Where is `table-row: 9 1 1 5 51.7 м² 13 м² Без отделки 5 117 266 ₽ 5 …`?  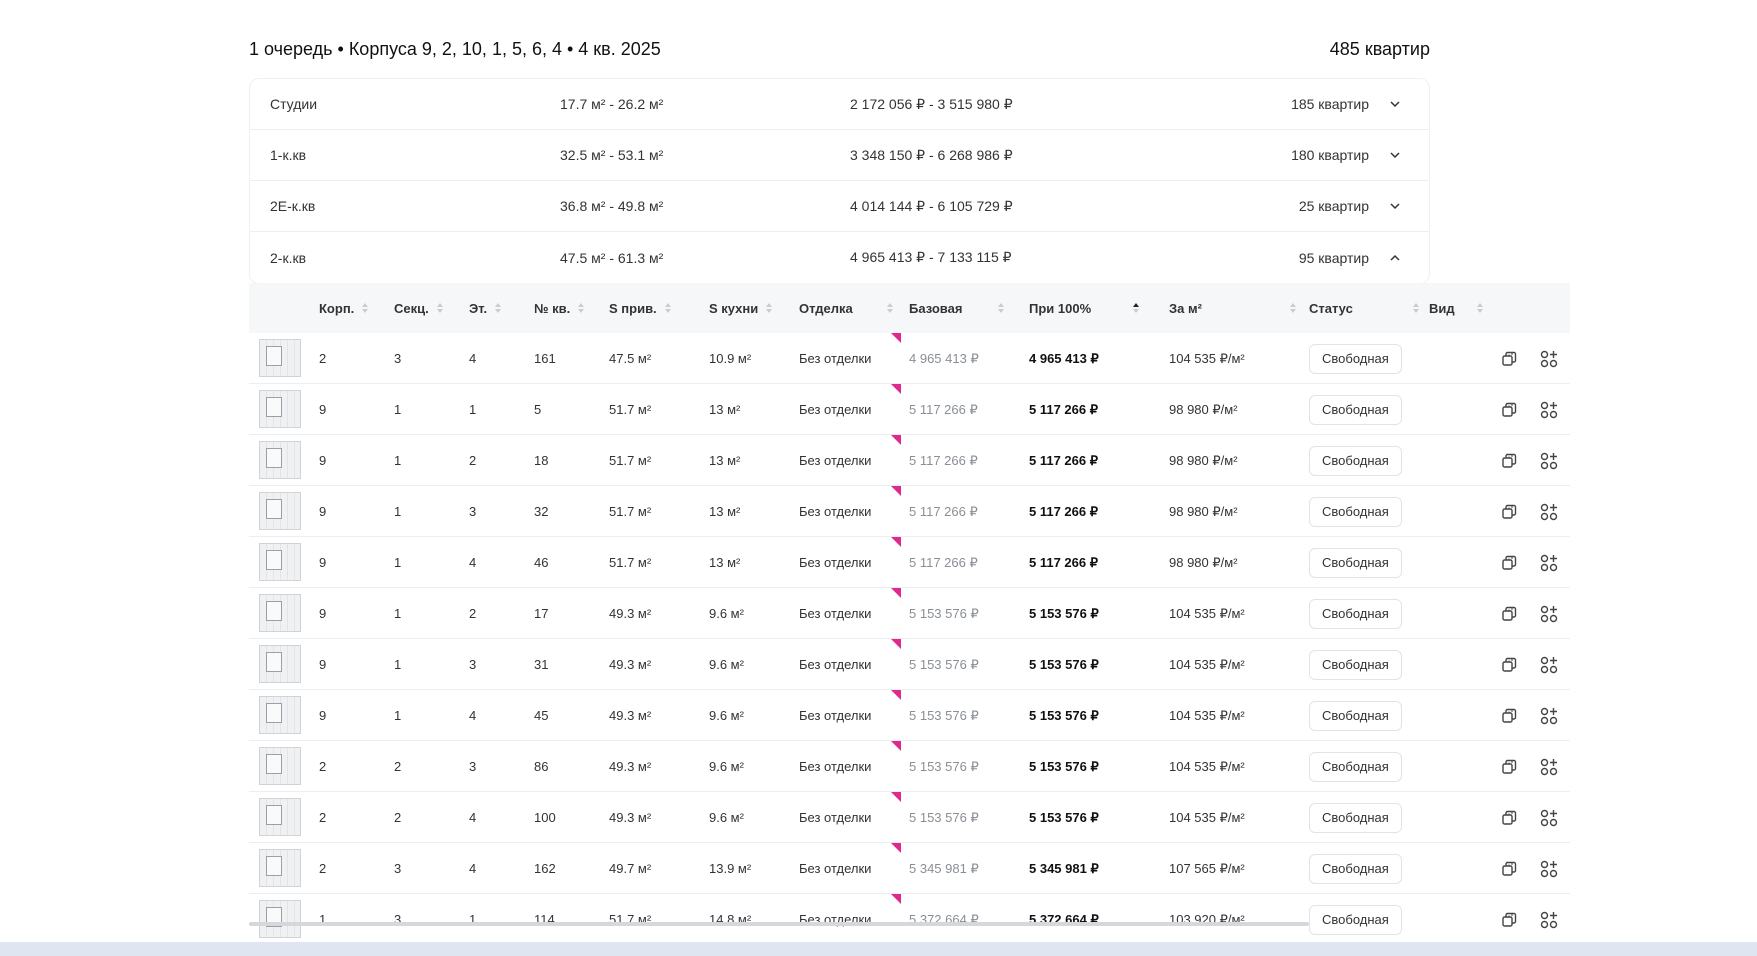
table-row: 9 1 1 5 51.7 м² 13 м² Без отделки 5 117 266 ₽ 5 … is located at coordinates (909, 409).